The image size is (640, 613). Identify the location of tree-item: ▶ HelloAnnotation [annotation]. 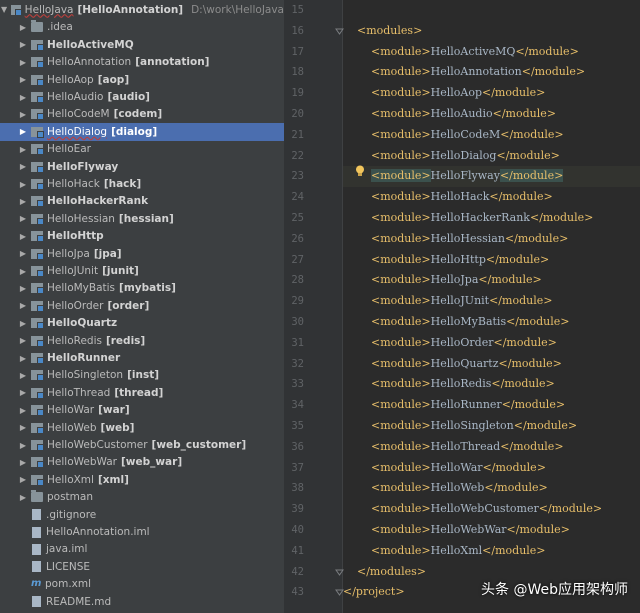
(142, 62).